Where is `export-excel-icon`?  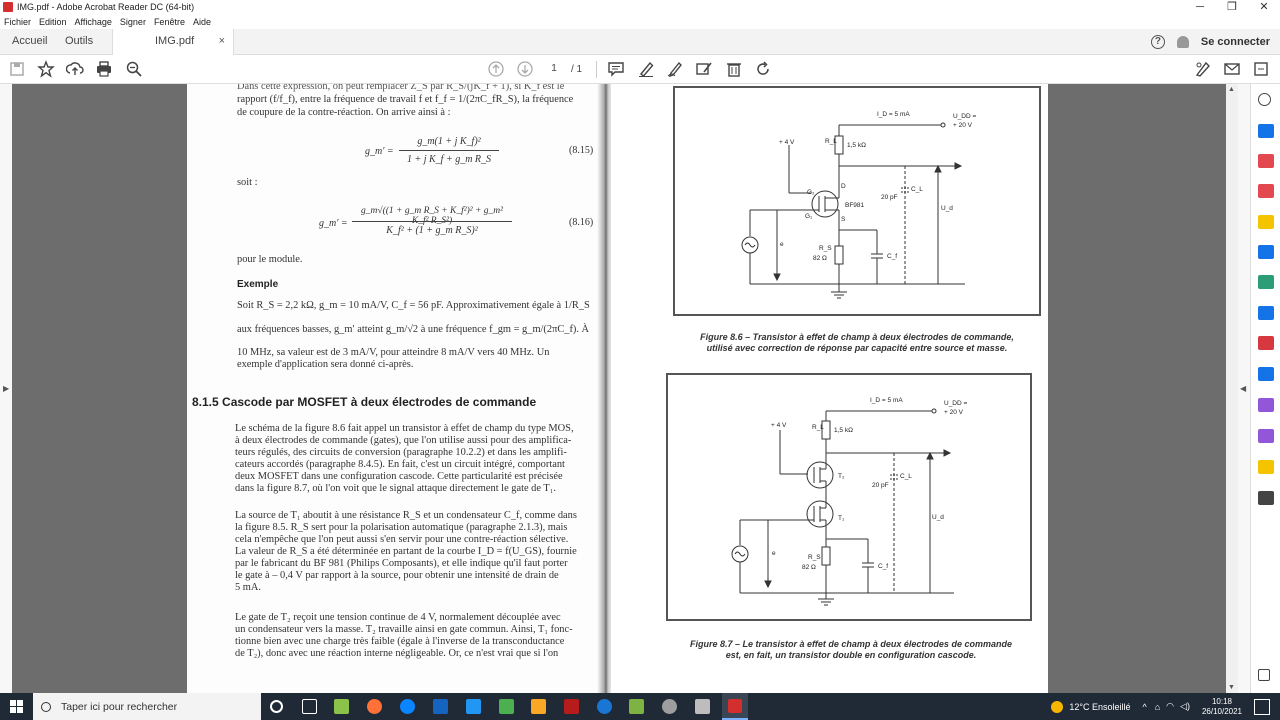
export-excel-icon is located at coordinates (1266, 282).